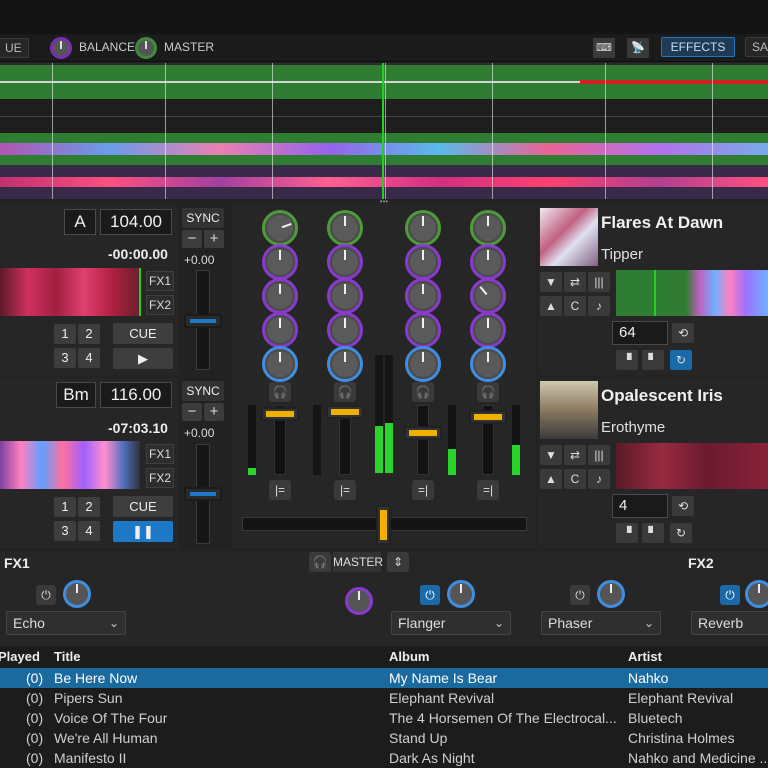 Image resolution: width=768 pixels, height=768 pixels. Describe the element at coordinates (599, 306) in the screenshot. I see `deck-a-key-icon: ♪` at that location.